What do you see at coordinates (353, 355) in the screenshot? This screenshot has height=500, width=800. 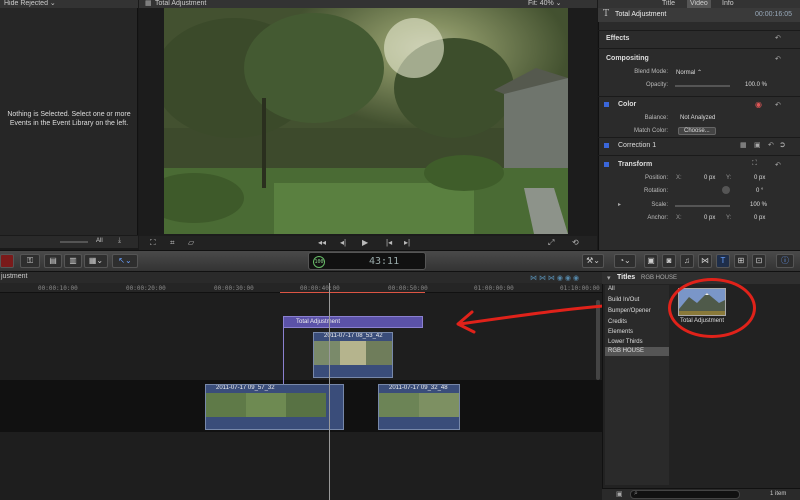 I see `connected-video-clip: 2011-07-17 08_53_42` at bounding box center [353, 355].